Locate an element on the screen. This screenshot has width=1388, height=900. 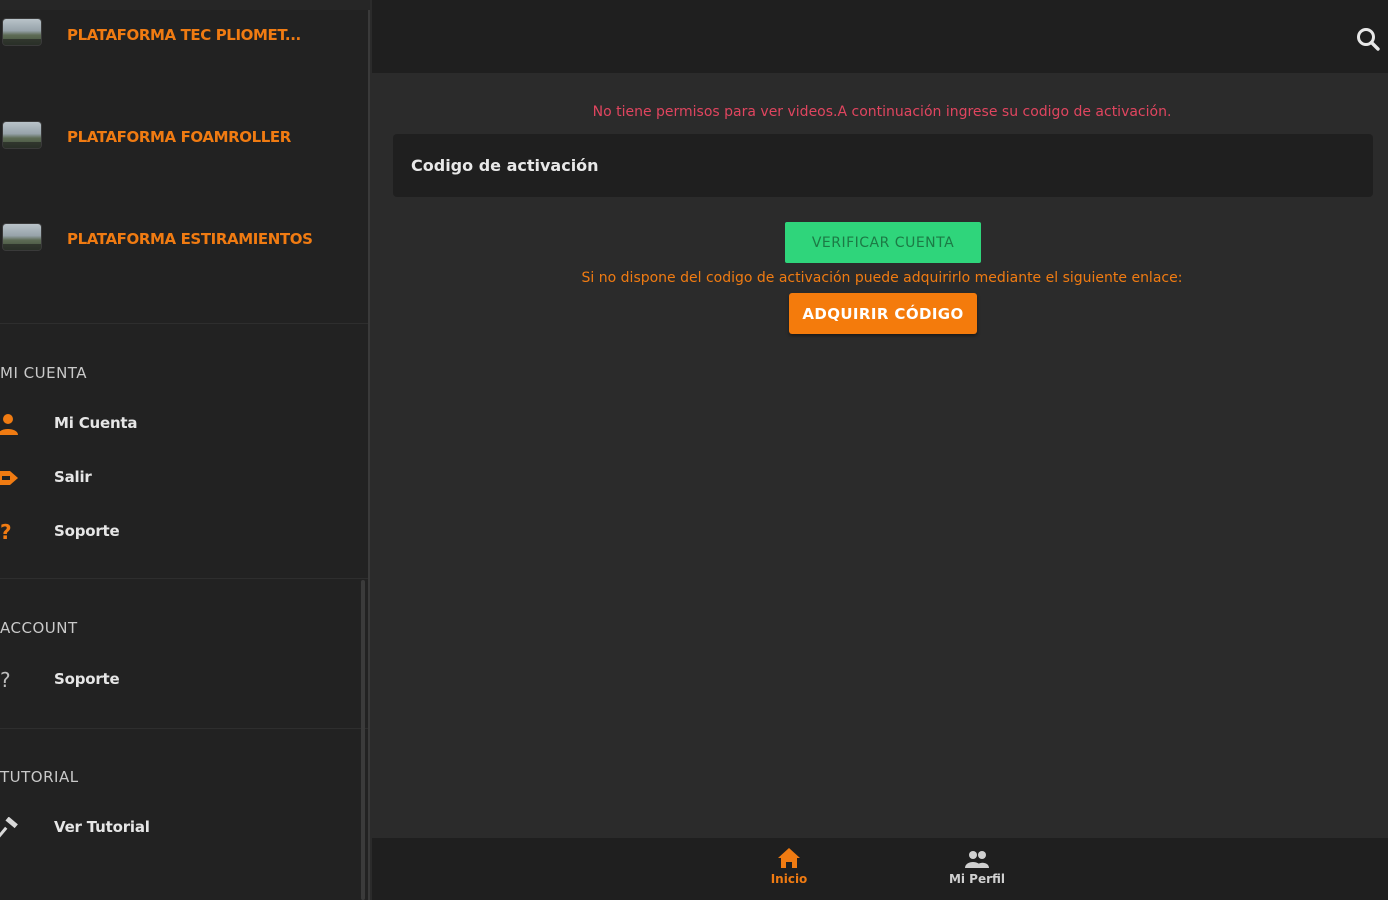
sidebar-item-plataforma-estiramientos: PLATAFORMA ESTIRAMIENTOS is located at coordinates (184, 238).